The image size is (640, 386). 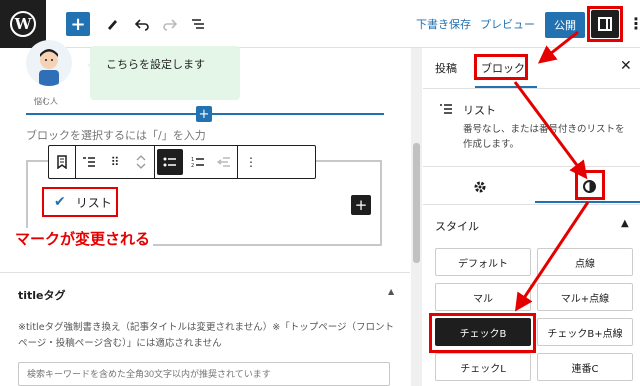 What do you see at coordinates (480, 189) in the screenshot?
I see `settings-gear-icon` at bounding box center [480, 189].